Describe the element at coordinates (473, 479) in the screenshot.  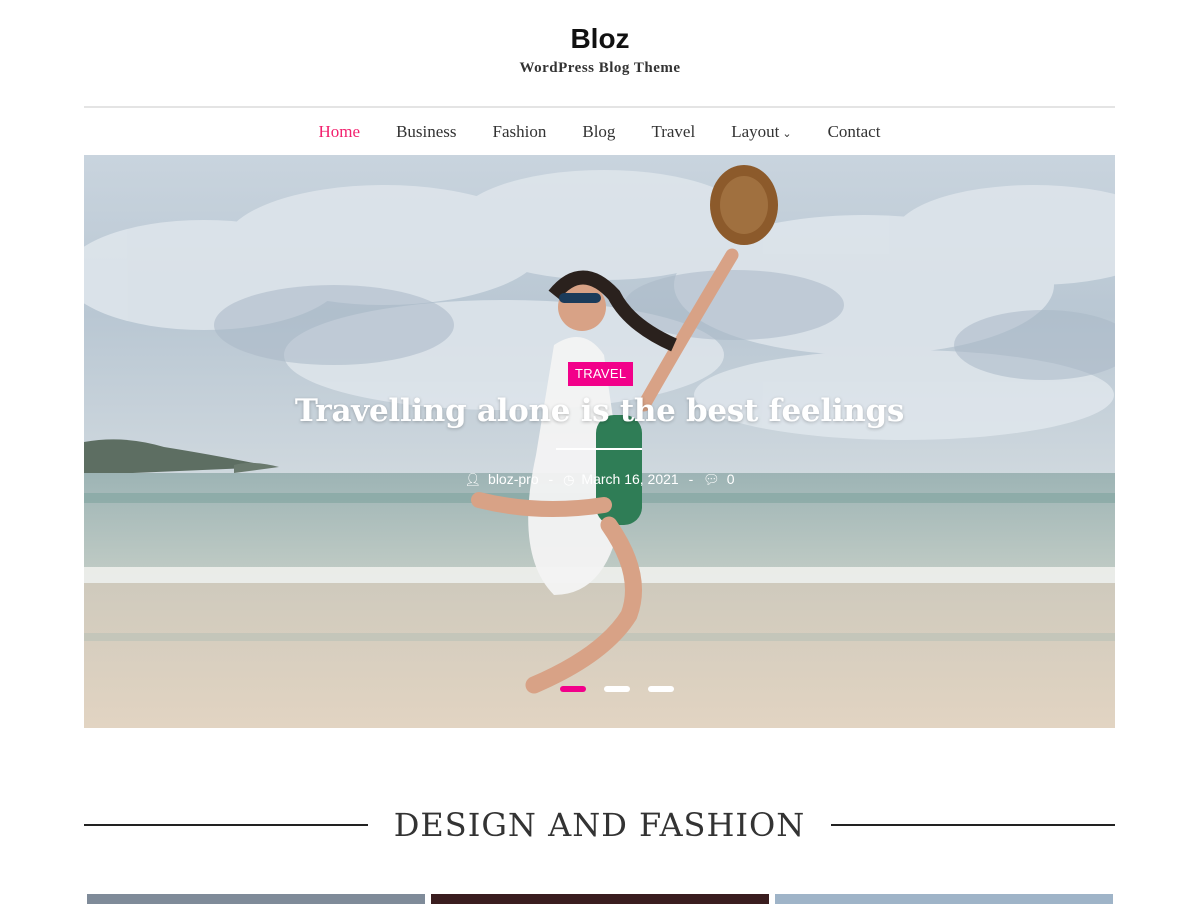
I see `user-icon: 👤︎` at that location.